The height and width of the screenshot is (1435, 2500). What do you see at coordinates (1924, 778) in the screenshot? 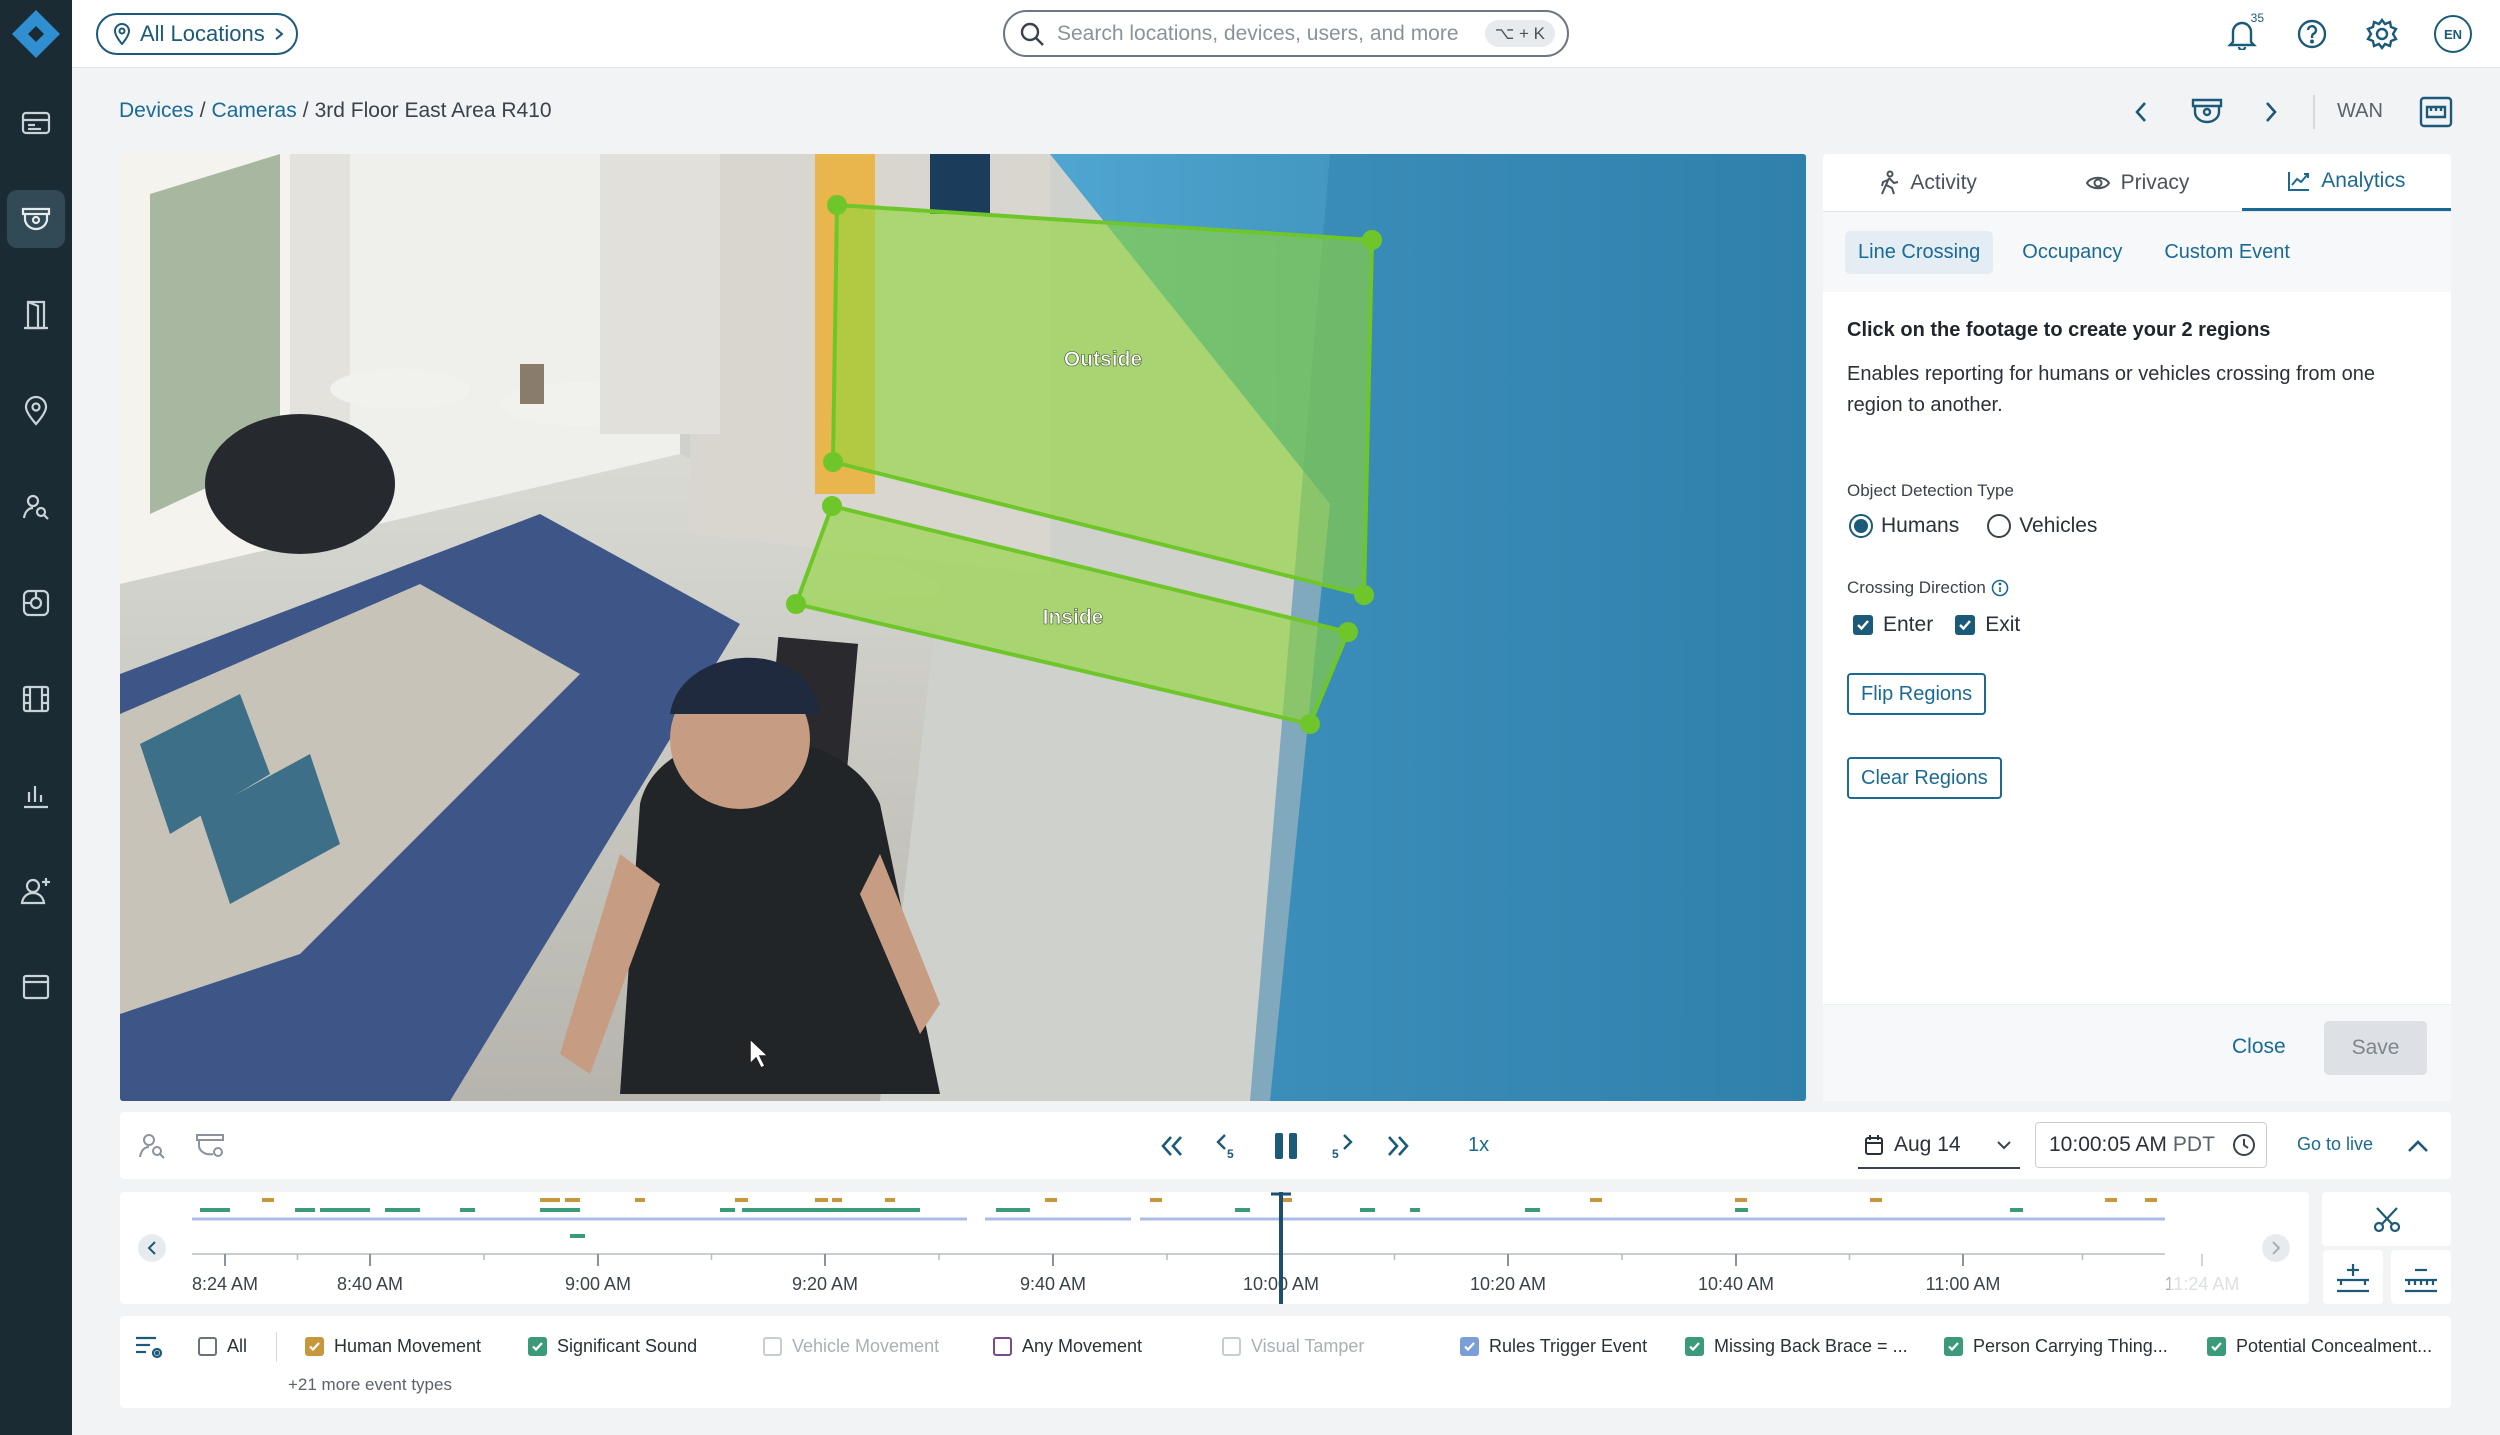
I see `clear-regions-button: Clear Regions` at bounding box center [1924, 778].